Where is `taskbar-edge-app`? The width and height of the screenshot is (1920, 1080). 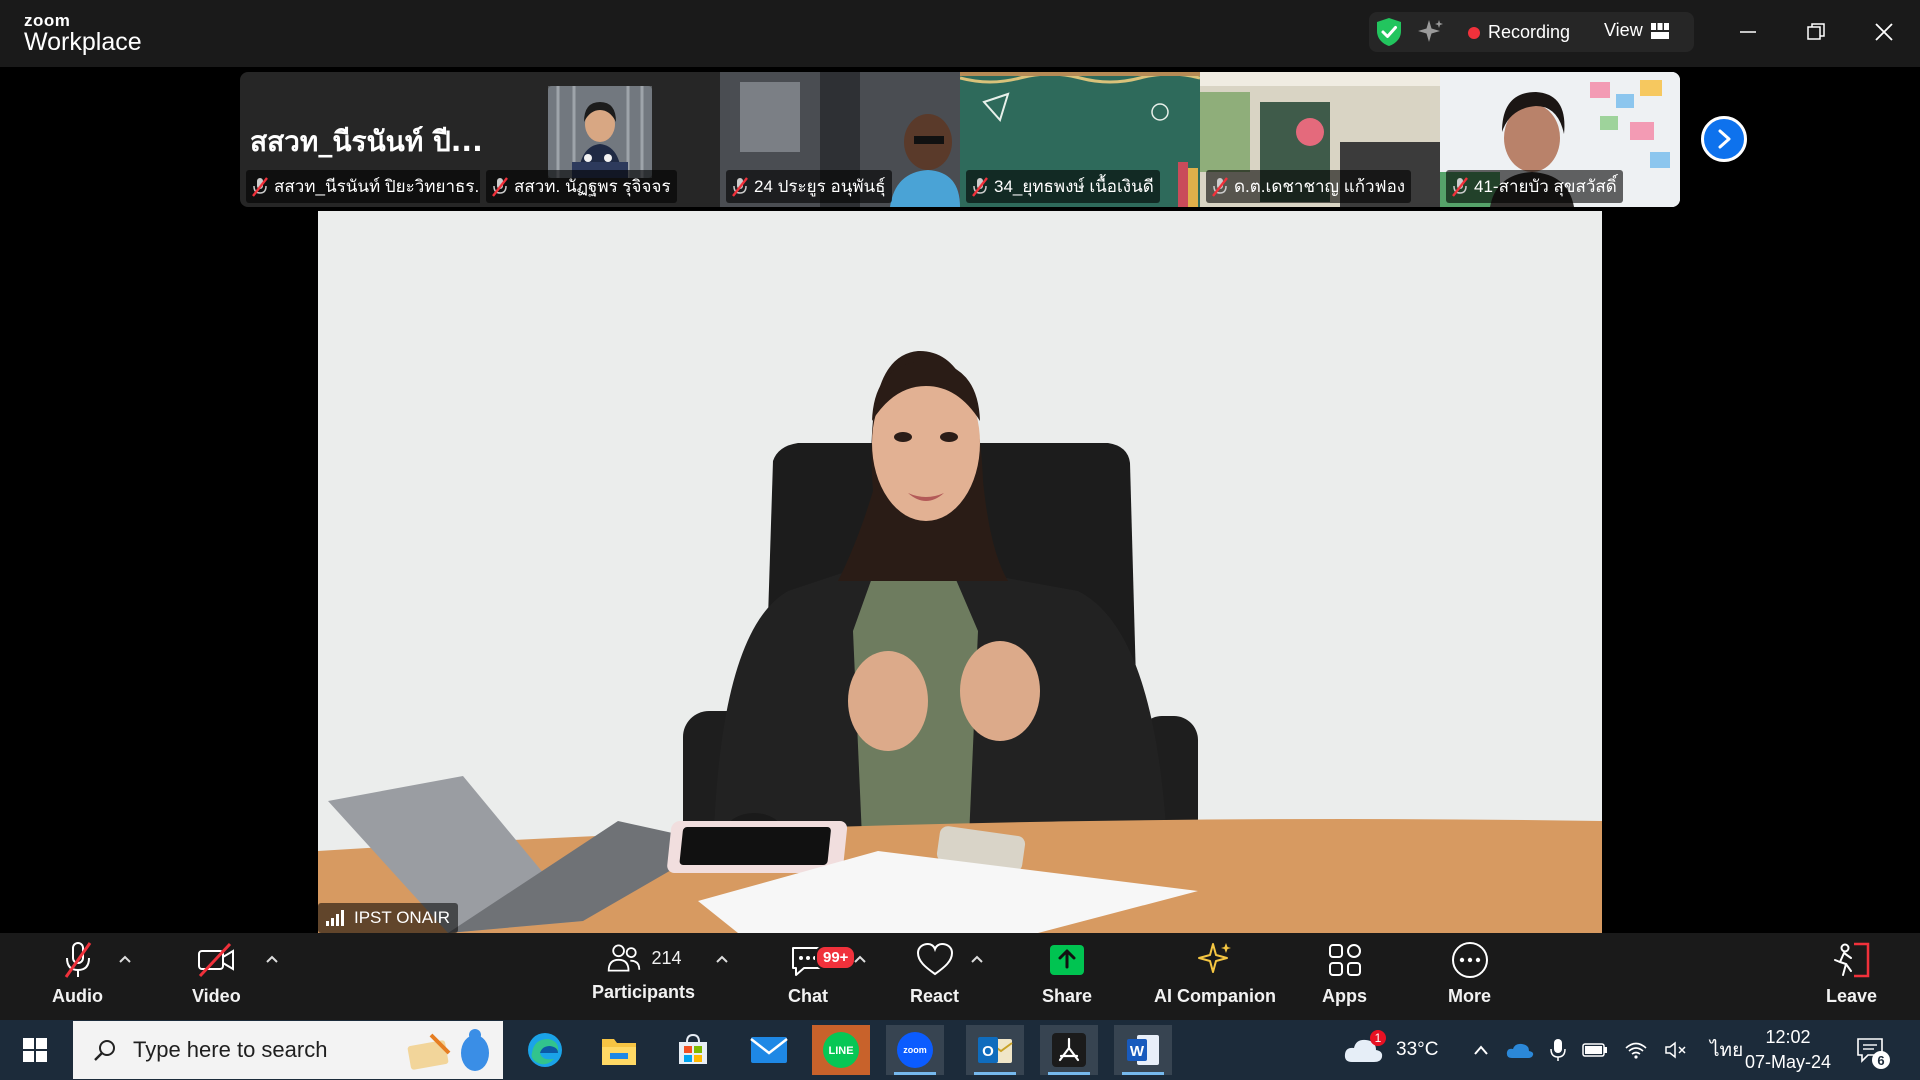 taskbar-edge-app is located at coordinates (545, 1050).